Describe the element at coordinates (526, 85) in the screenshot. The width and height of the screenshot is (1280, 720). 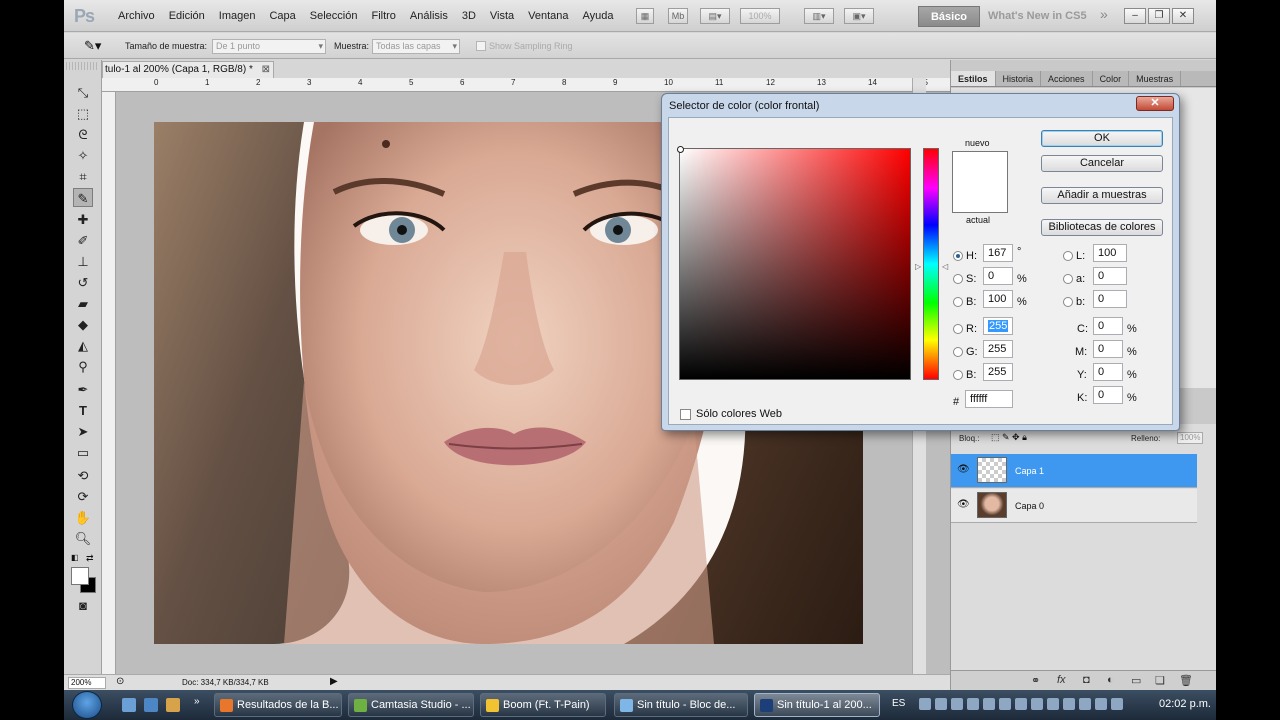
I see `horizontal-ruler: 0 1 2 3 4 5 6 7 8 9 10 11 12 13 14 15` at that location.